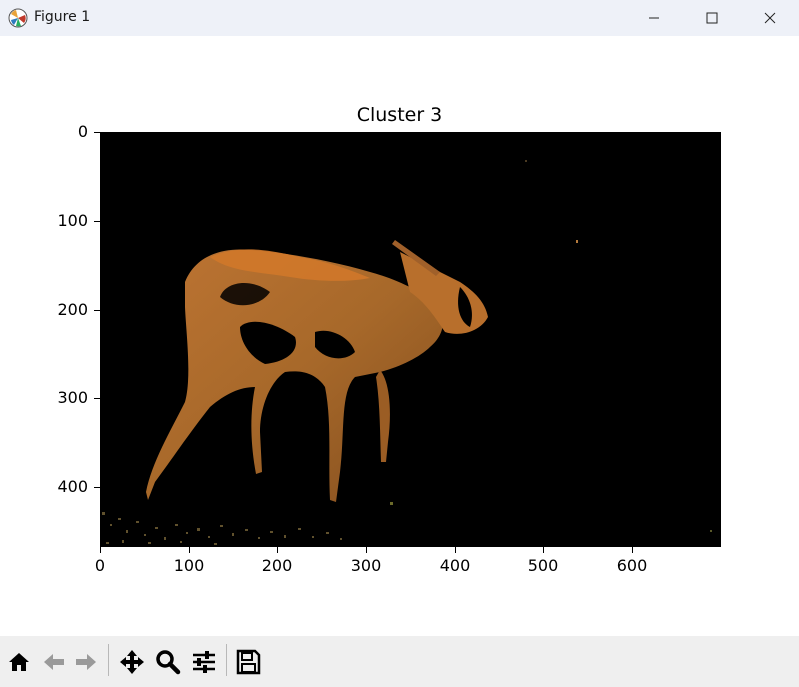 The height and width of the screenshot is (687, 799). I want to click on save-button, so click(248, 662).